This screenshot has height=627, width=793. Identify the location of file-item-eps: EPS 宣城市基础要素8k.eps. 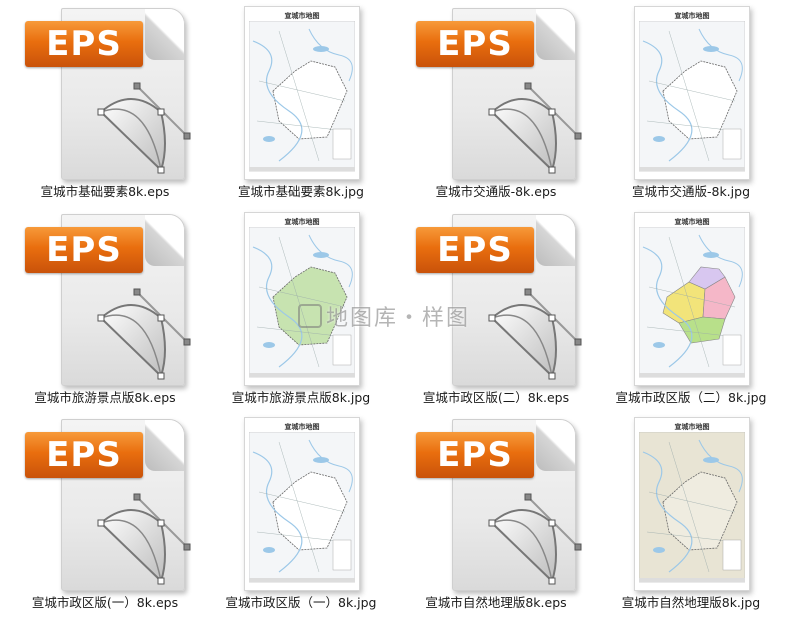
(105, 102).